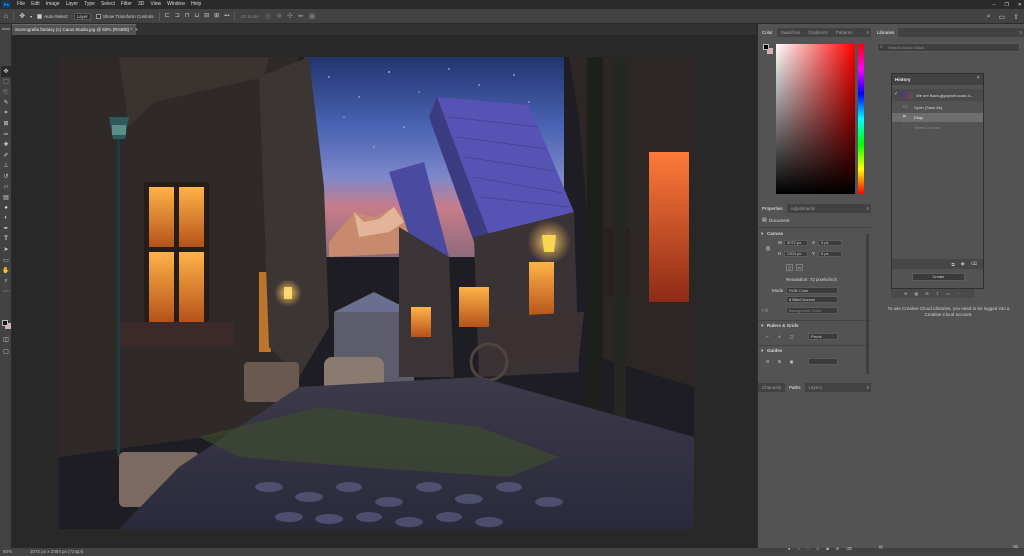 The height and width of the screenshot is (556, 1024). I want to click on toolbar-grip, so click(6, 29).